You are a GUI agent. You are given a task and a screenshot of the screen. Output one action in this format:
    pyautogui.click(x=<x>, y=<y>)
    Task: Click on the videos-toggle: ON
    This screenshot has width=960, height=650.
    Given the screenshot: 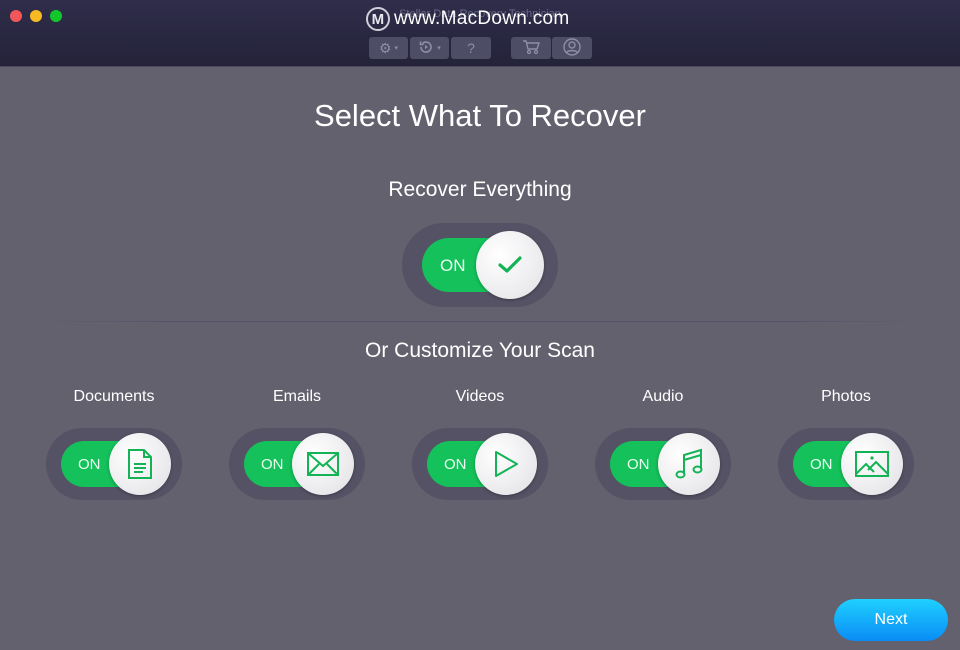 What is the action you would take?
    pyautogui.click(x=480, y=464)
    